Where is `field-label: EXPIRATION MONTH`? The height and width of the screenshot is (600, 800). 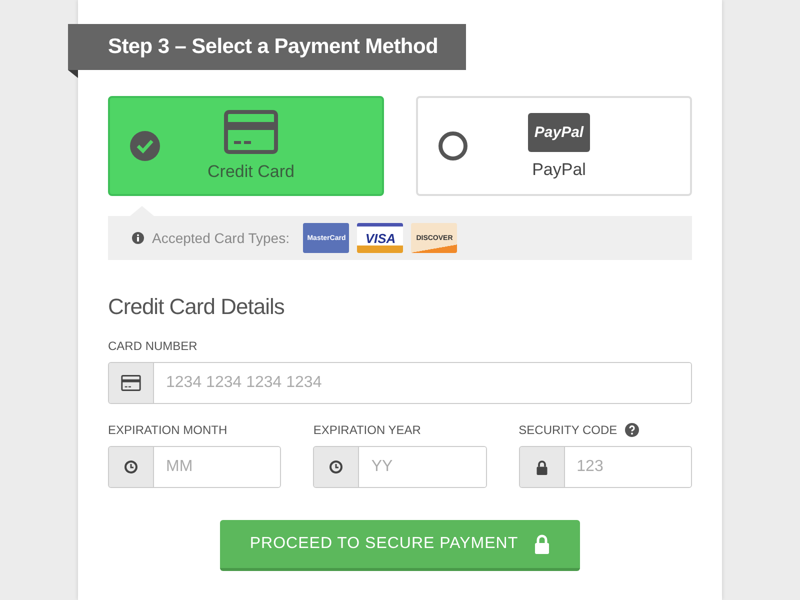 field-label: EXPIRATION MONTH is located at coordinates (168, 430).